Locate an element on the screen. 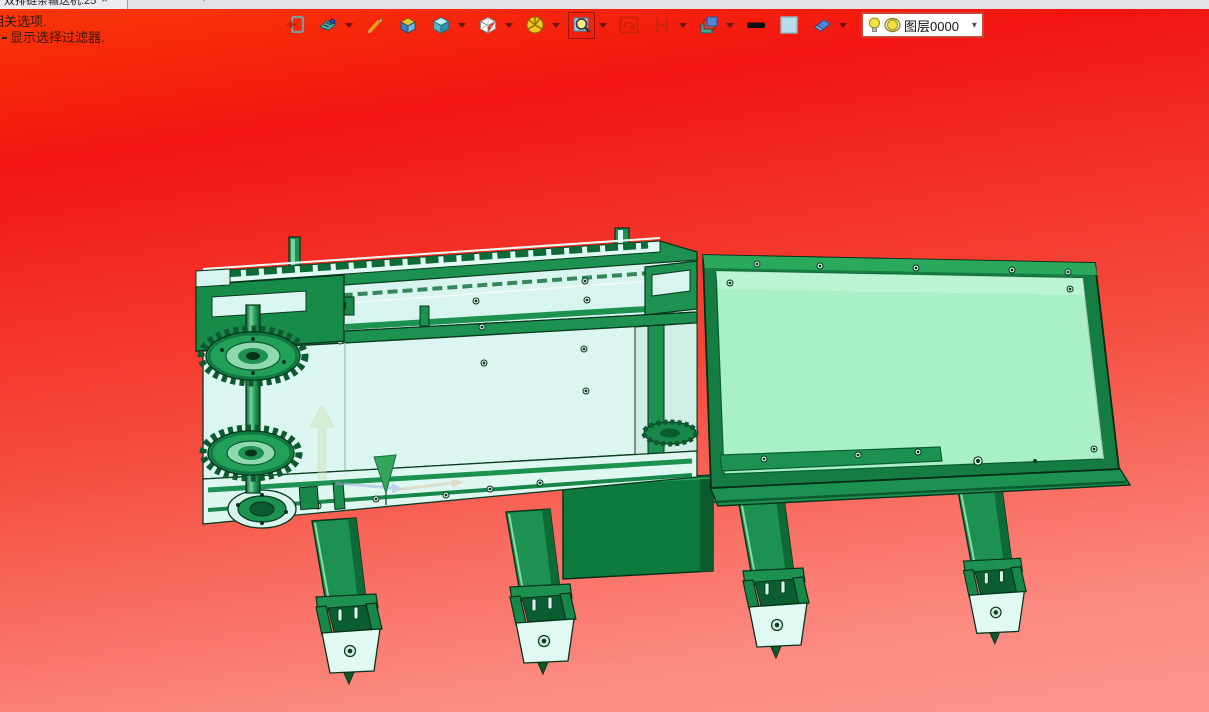 The height and width of the screenshot is (712, 1209). pen-icon is located at coordinates (374, 25).